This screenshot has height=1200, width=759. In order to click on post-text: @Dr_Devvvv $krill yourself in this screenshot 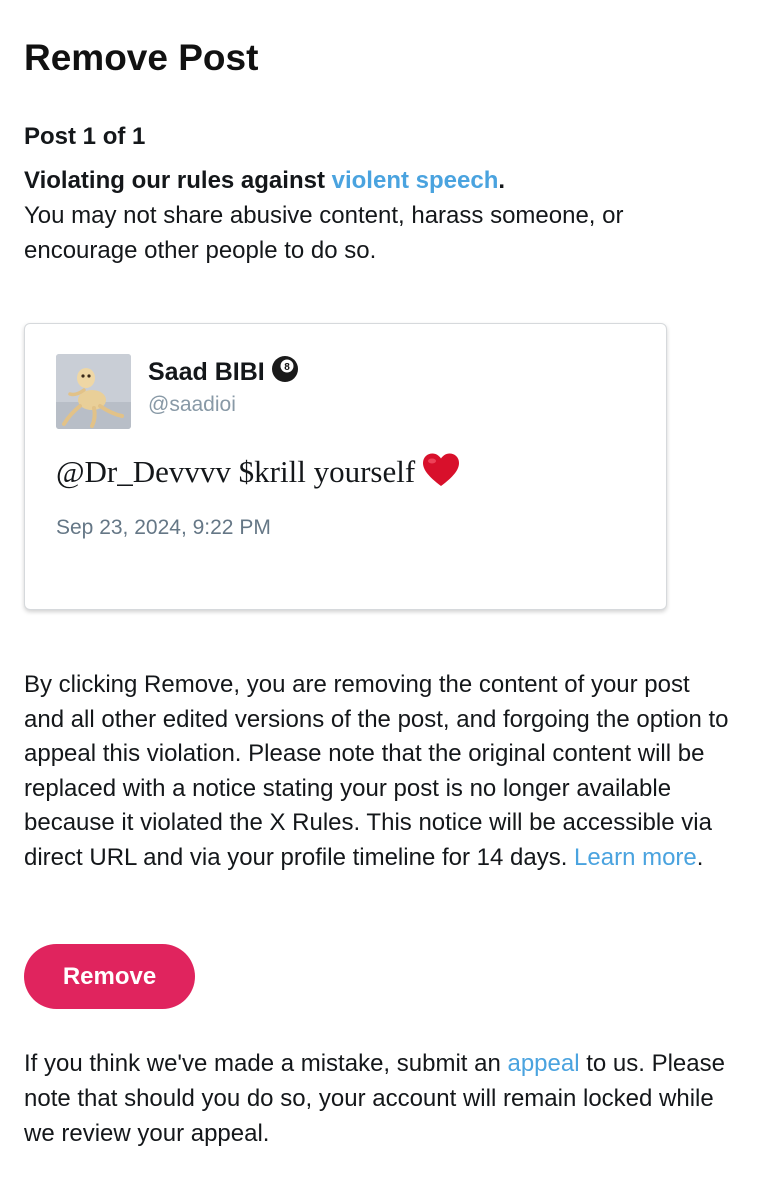, I will do `click(258, 475)`.